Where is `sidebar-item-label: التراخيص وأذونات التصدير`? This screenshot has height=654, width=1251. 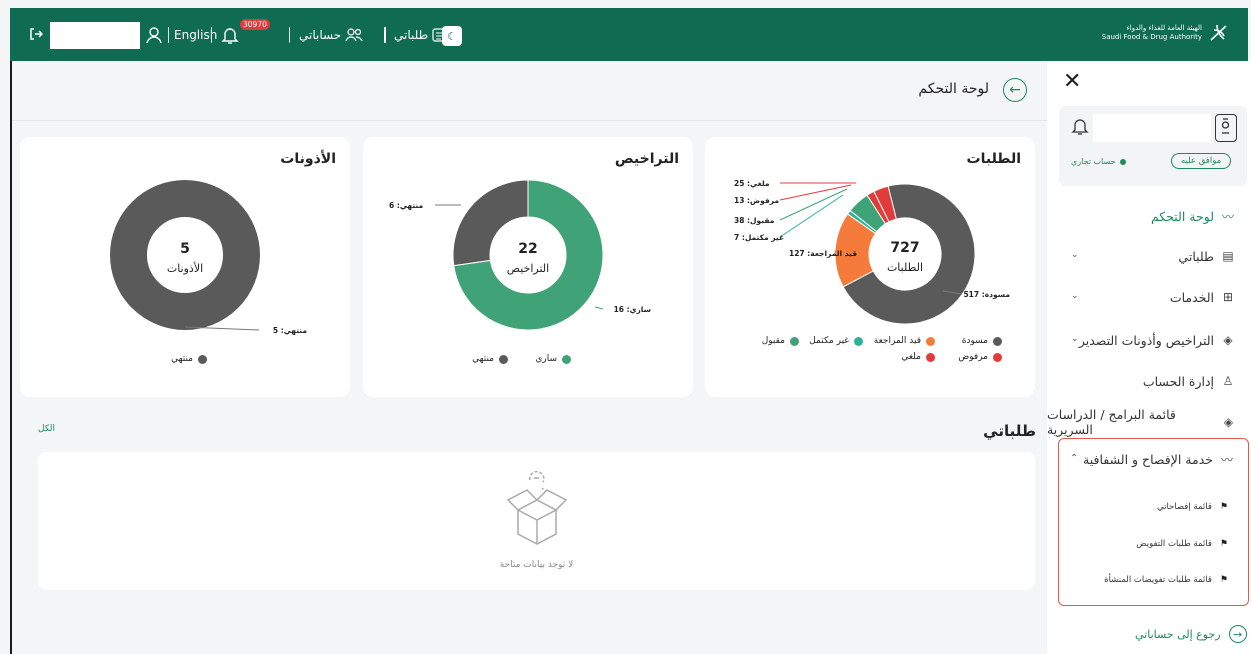 sidebar-item-label: التراخيص وأذونات التصدير is located at coordinates (1146, 340).